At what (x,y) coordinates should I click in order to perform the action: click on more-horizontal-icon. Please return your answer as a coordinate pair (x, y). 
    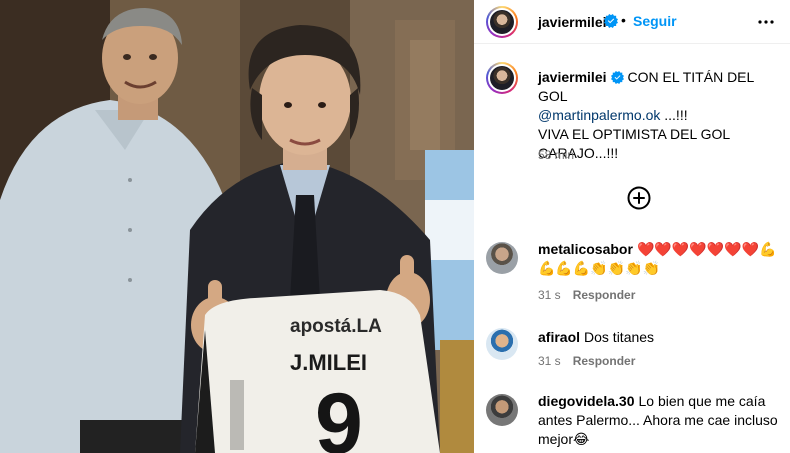
    Looking at the image, I should click on (766, 22).